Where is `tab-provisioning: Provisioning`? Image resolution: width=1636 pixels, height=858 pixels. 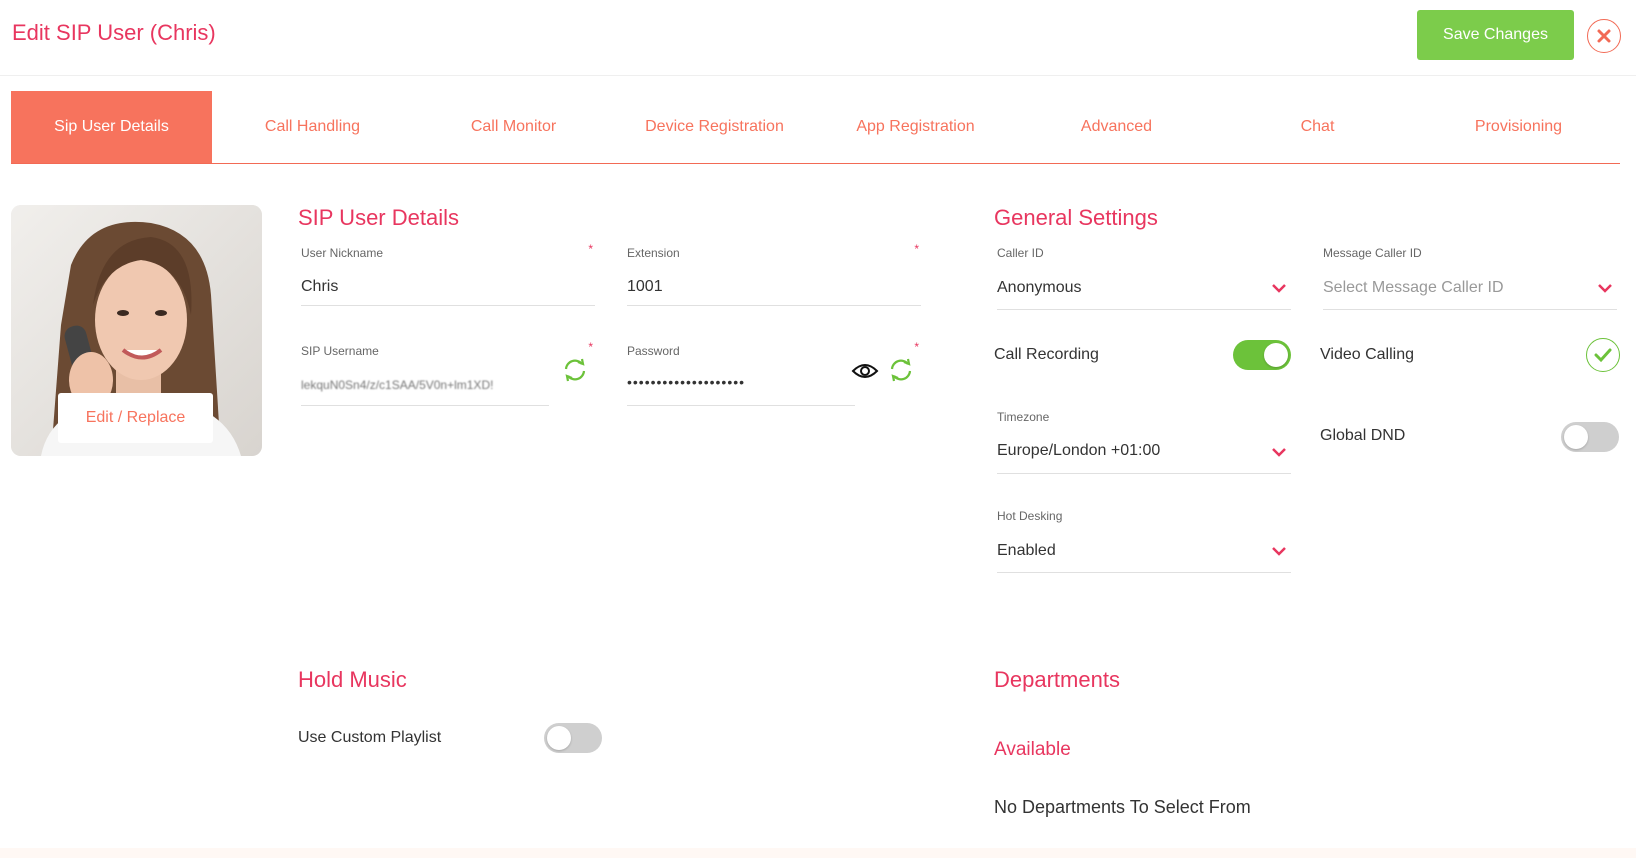
tab-provisioning: Provisioning is located at coordinates (1518, 127).